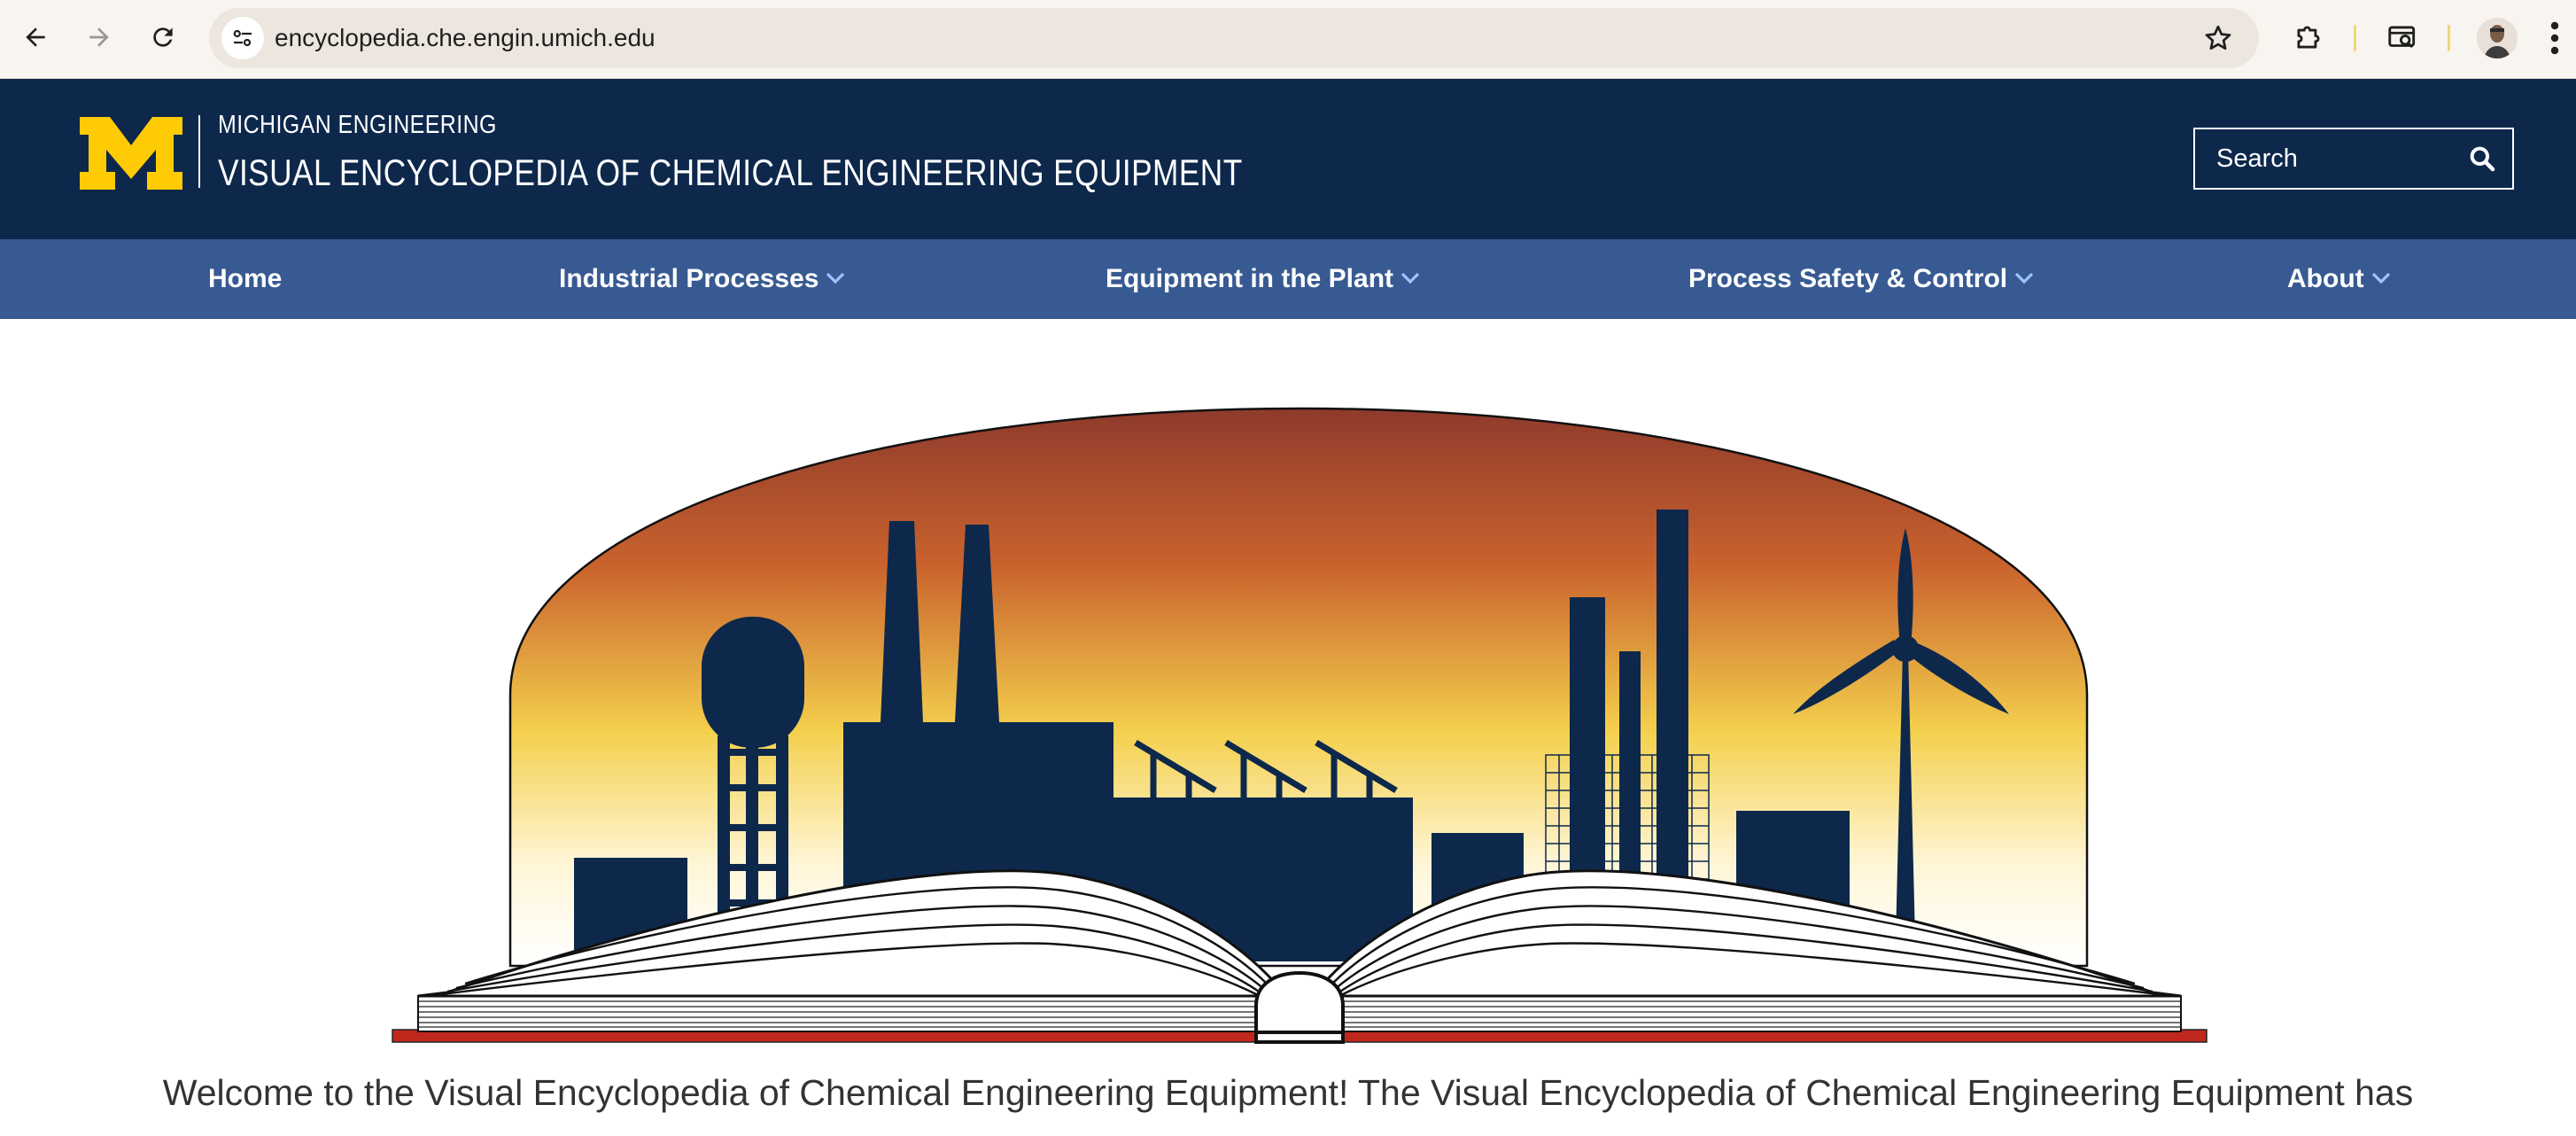  I want to click on search-input, so click(2328, 158).